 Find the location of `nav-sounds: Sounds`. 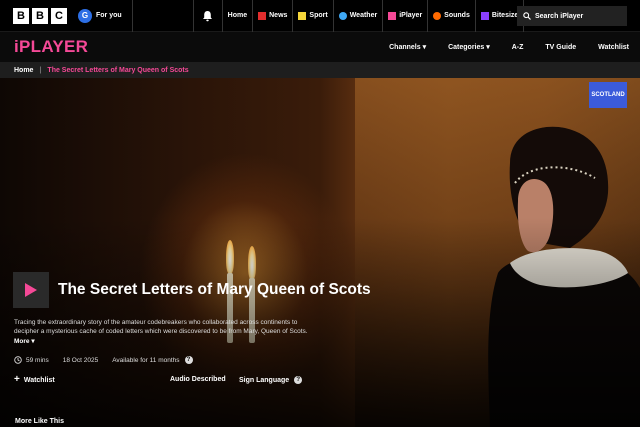

nav-sounds: Sounds is located at coordinates (452, 16).